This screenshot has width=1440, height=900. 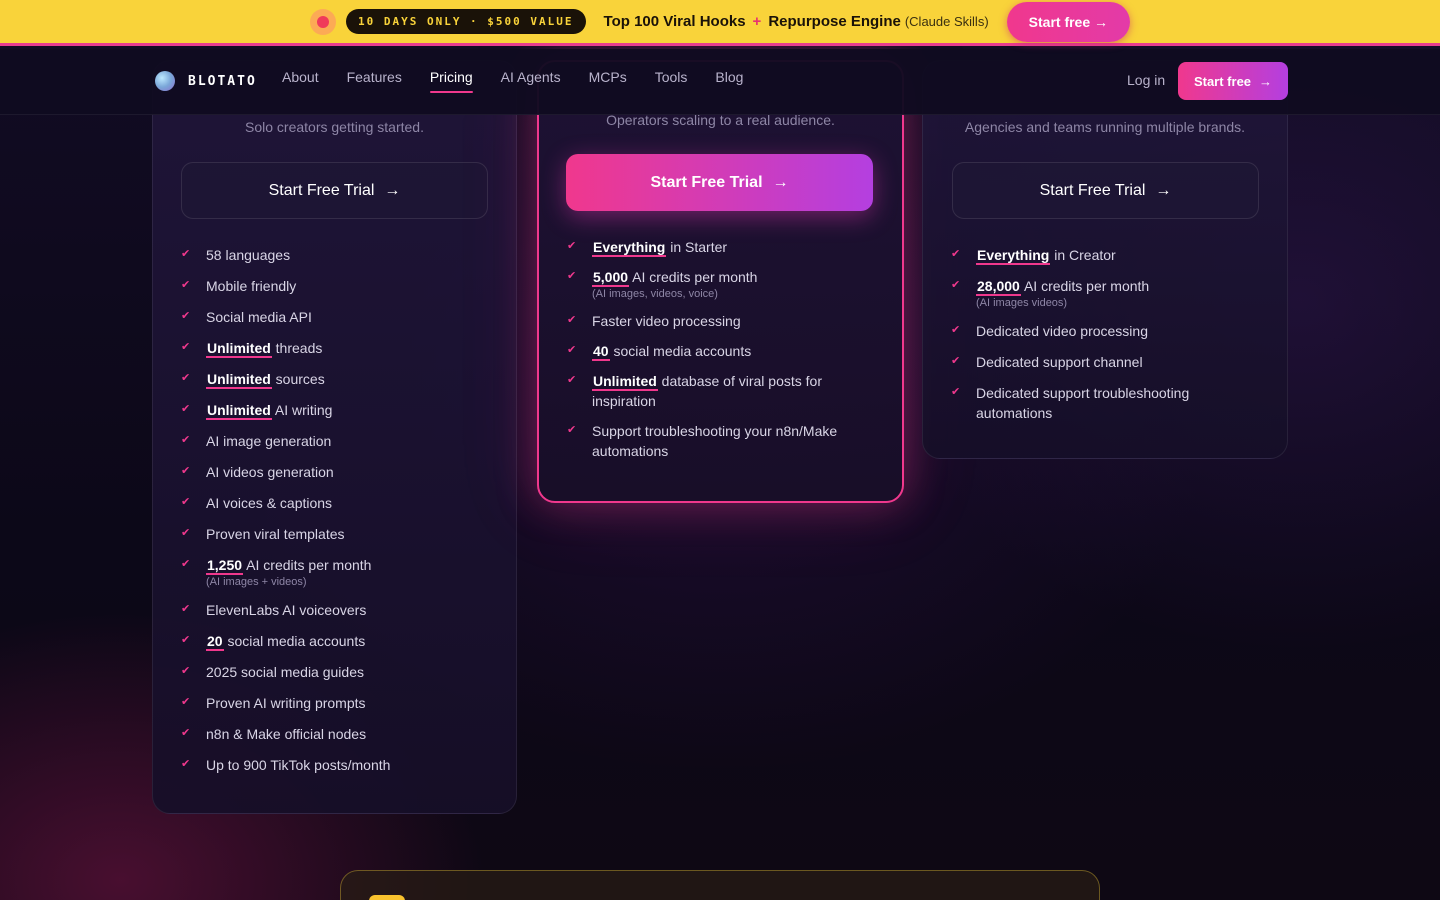 I want to click on feature-item: ✔ AI videos generation, so click(x=336, y=472).